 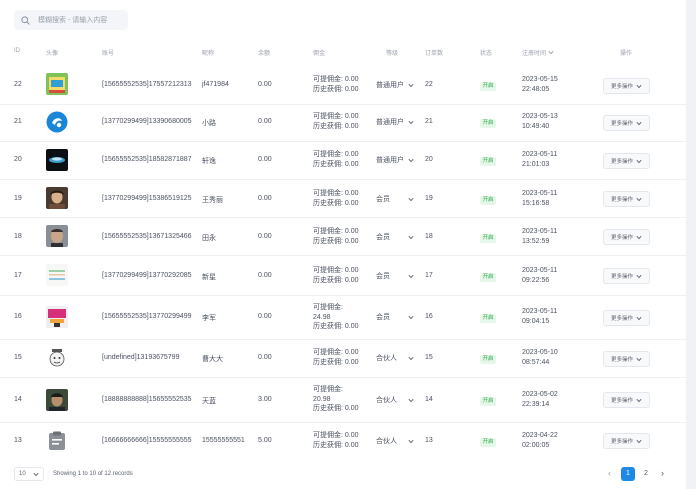 What do you see at coordinates (536, 404) in the screenshot?
I see `register-clock: 22:39:14` at bounding box center [536, 404].